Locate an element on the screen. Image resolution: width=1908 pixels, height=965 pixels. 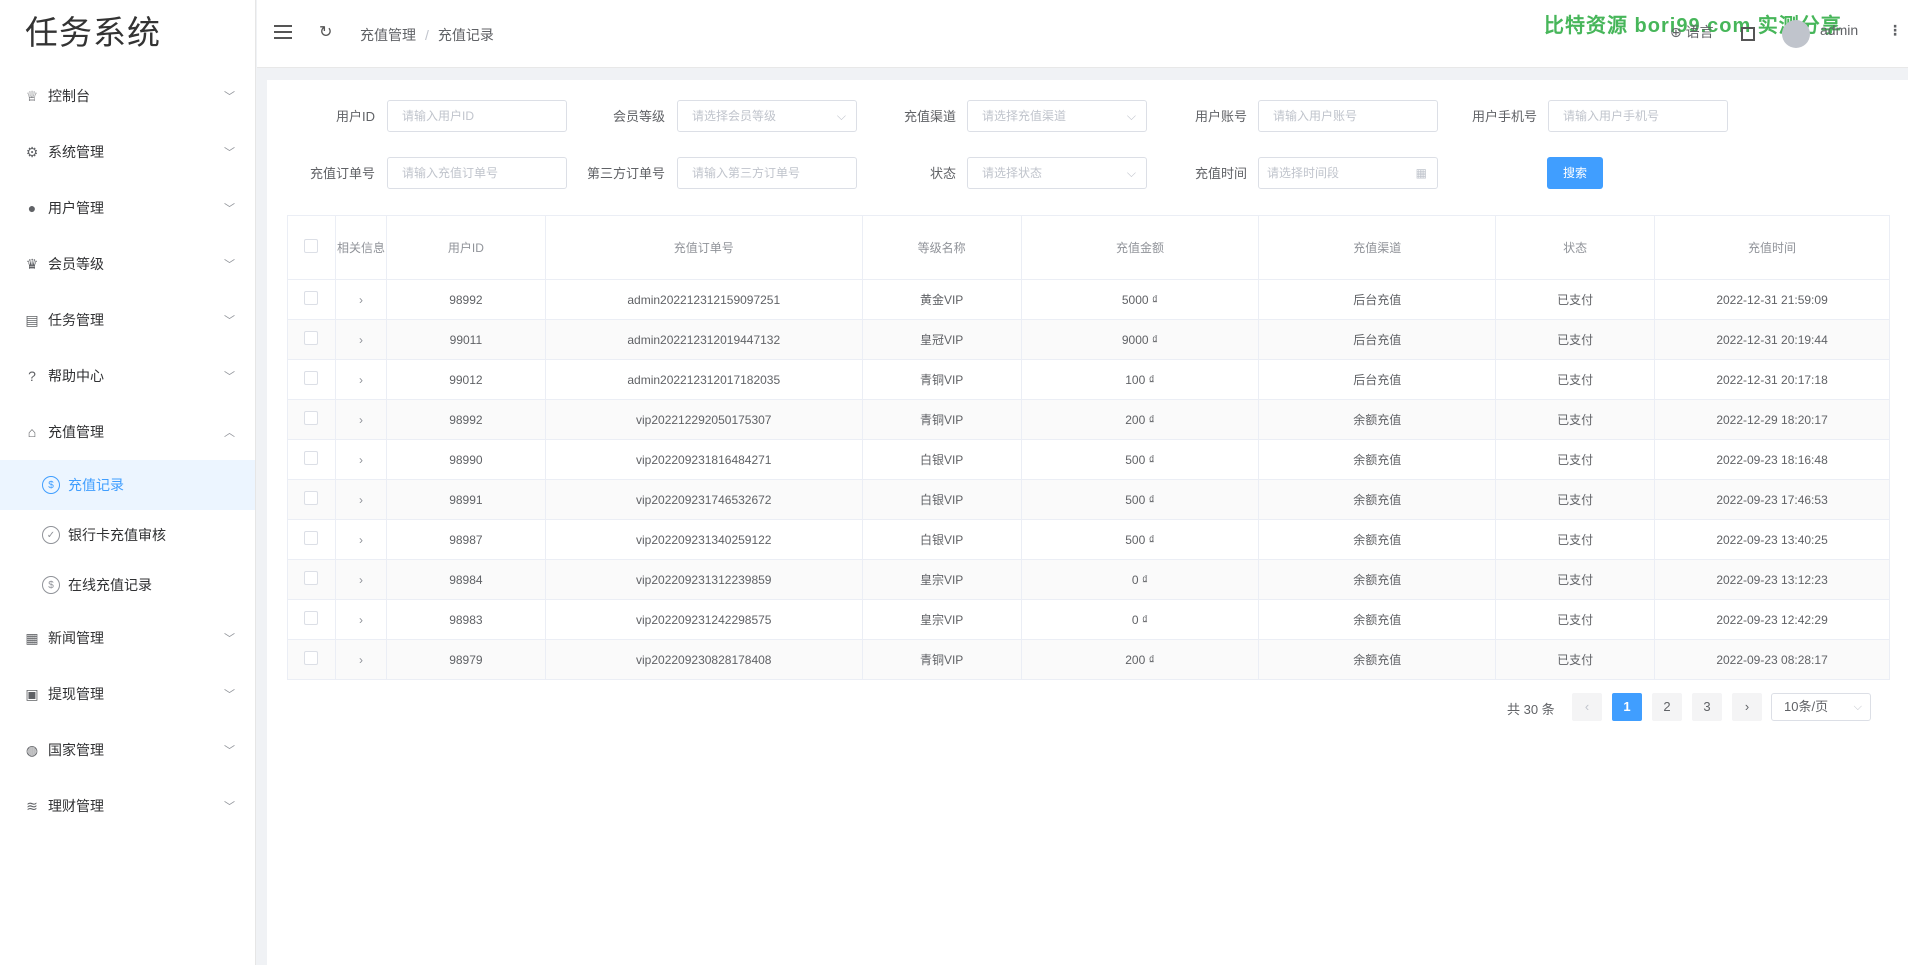
col-order-no: 充值订单号 is located at coordinates (703, 247).